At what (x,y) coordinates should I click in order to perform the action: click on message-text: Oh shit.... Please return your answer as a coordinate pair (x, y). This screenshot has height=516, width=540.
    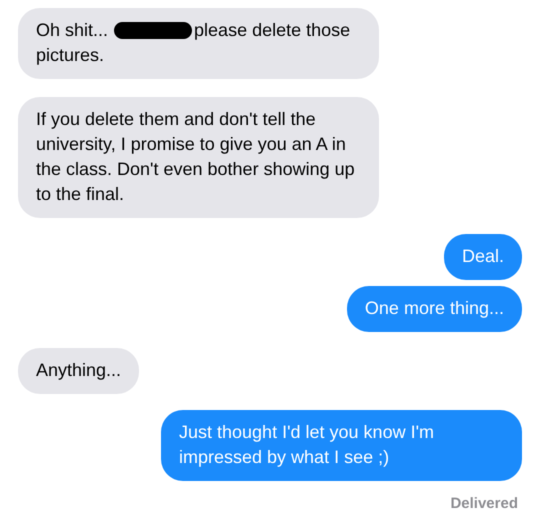
    Looking at the image, I should click on (72, 30).